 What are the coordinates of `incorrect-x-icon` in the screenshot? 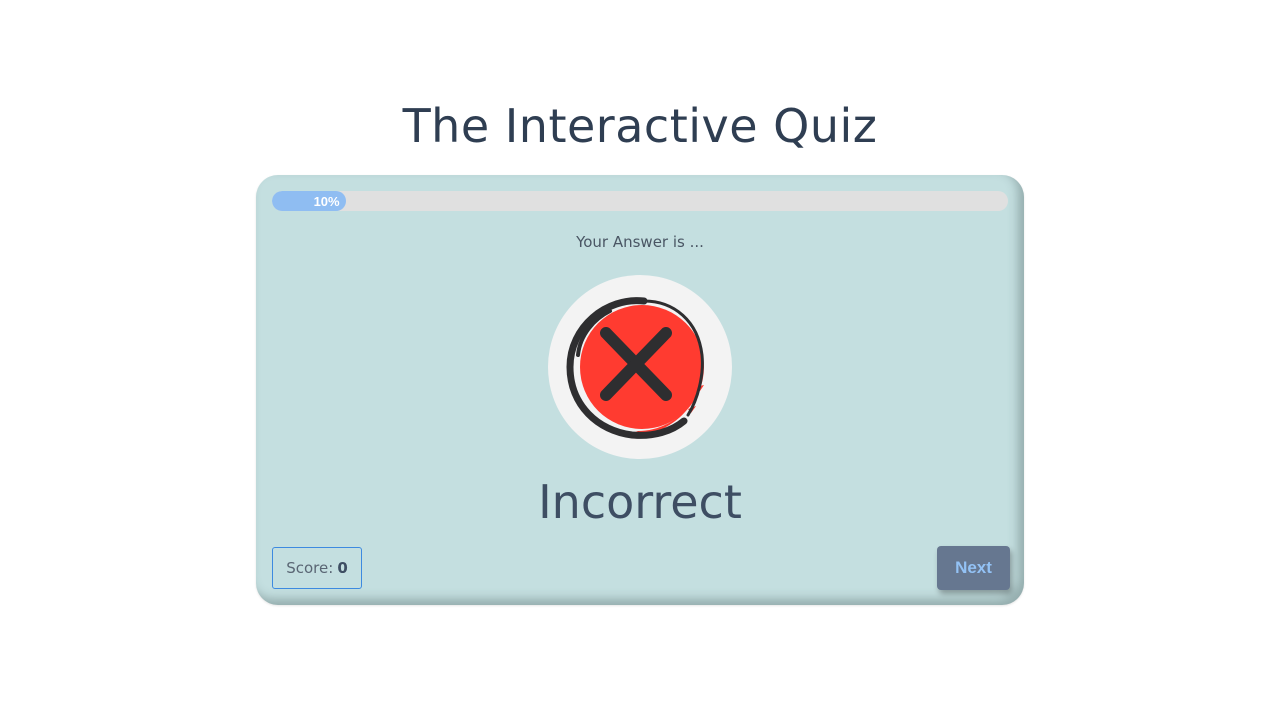 It's located at (635, 368).